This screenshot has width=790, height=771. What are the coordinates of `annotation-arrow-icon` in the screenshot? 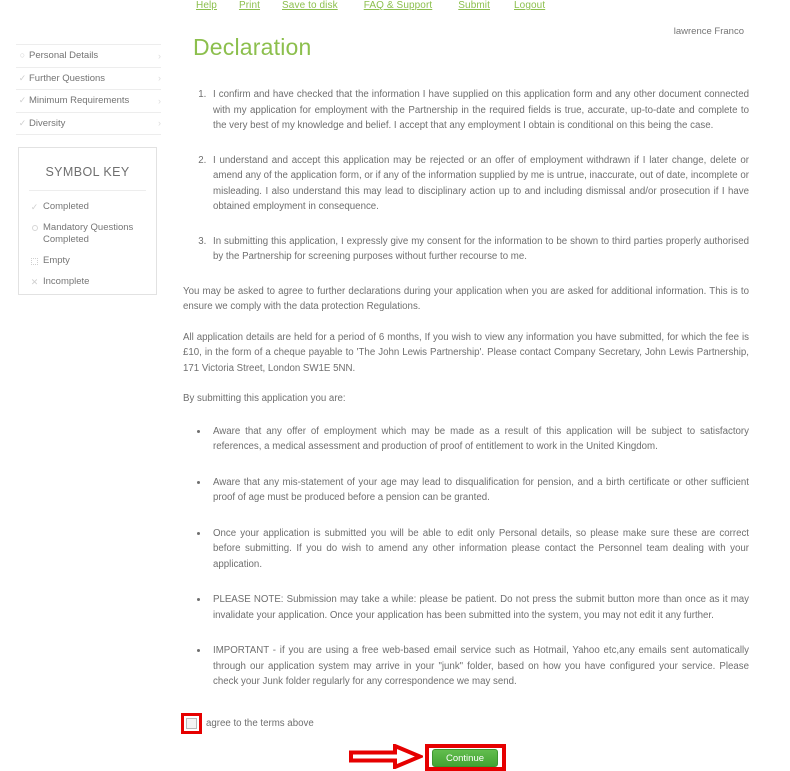 It's located at (386, 756).